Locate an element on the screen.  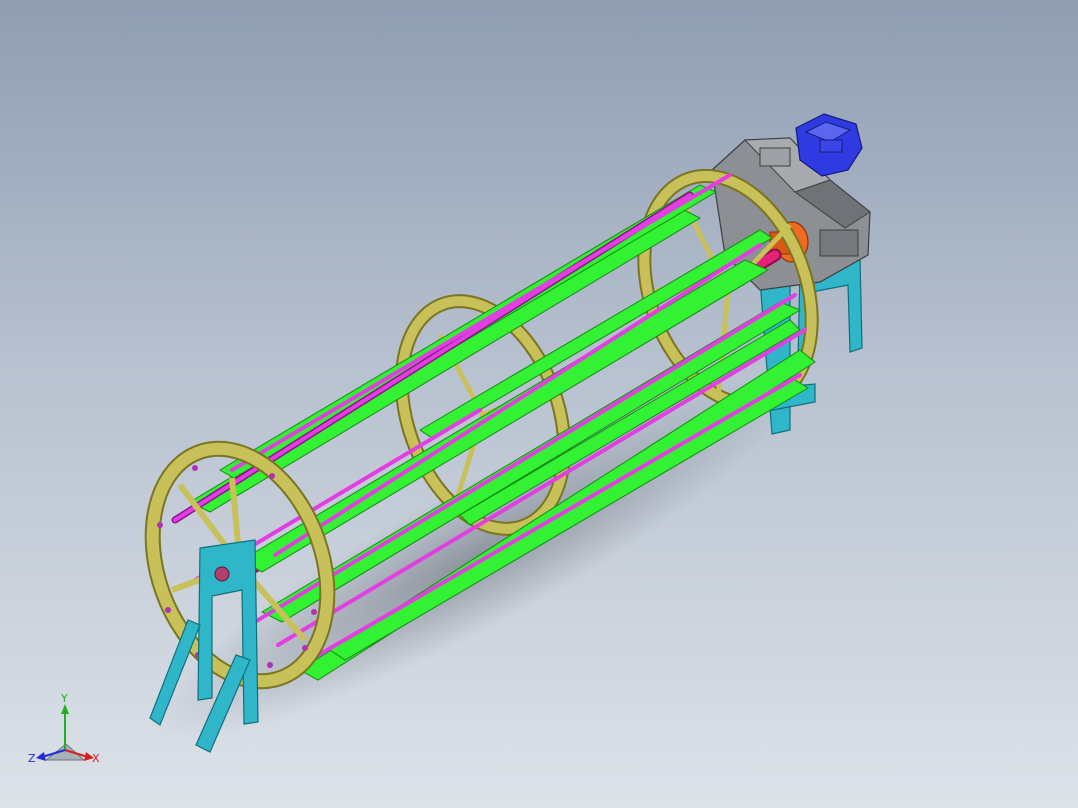
z-axis-arrow is located at coordinates (41, 756).